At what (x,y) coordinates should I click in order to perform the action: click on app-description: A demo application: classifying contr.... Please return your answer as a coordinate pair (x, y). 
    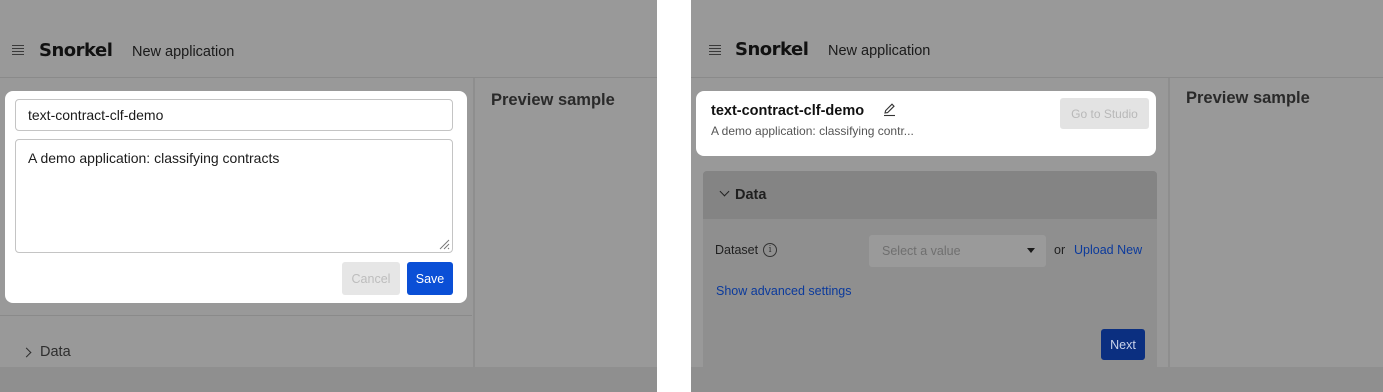
    Looking at the image, I should click on (812, 131).